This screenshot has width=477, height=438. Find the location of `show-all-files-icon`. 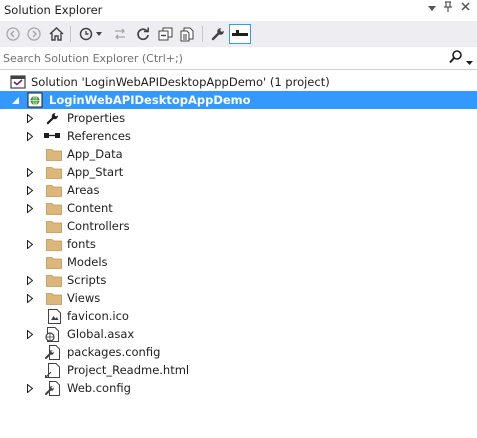

show-all-files-icon is located at coordinates (187, 34).